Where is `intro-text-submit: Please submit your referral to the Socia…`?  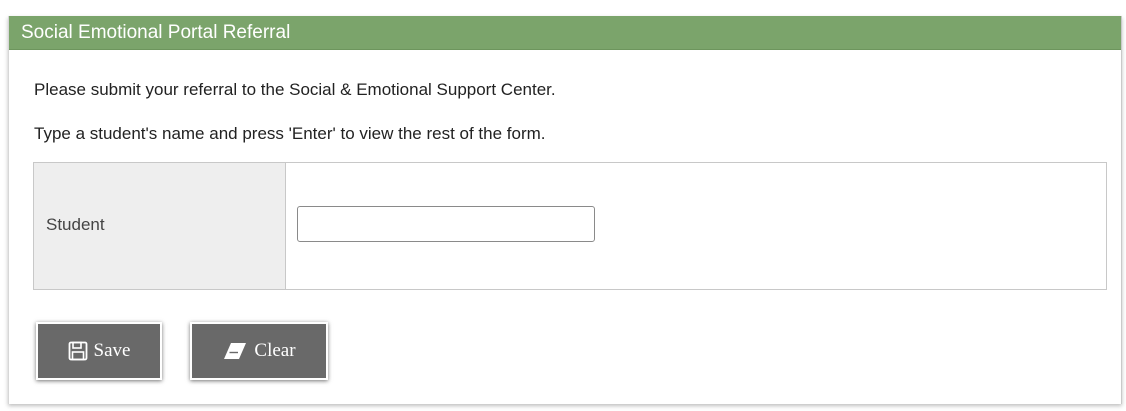
intro-text-submit: Please submit your referral to the Socia… is located at coordinates (295, 89).